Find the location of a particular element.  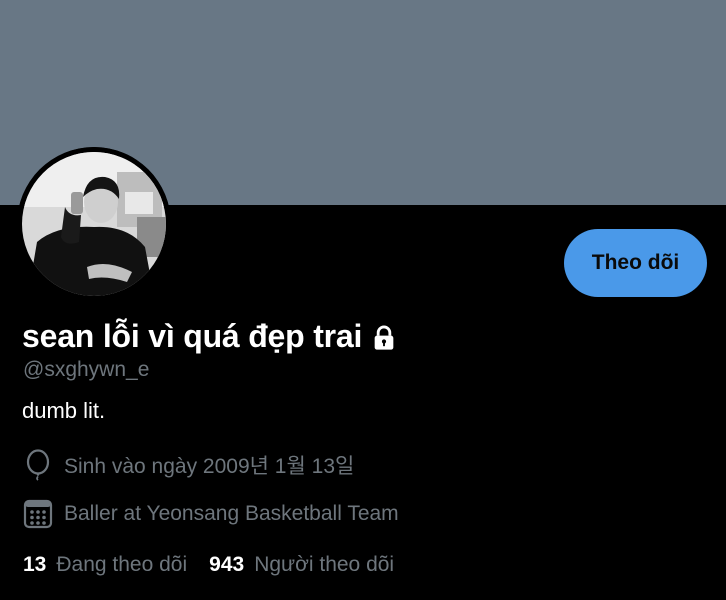

display-name: sean lỗi vì quá đẹp trai is located at coordinates (192, 336).